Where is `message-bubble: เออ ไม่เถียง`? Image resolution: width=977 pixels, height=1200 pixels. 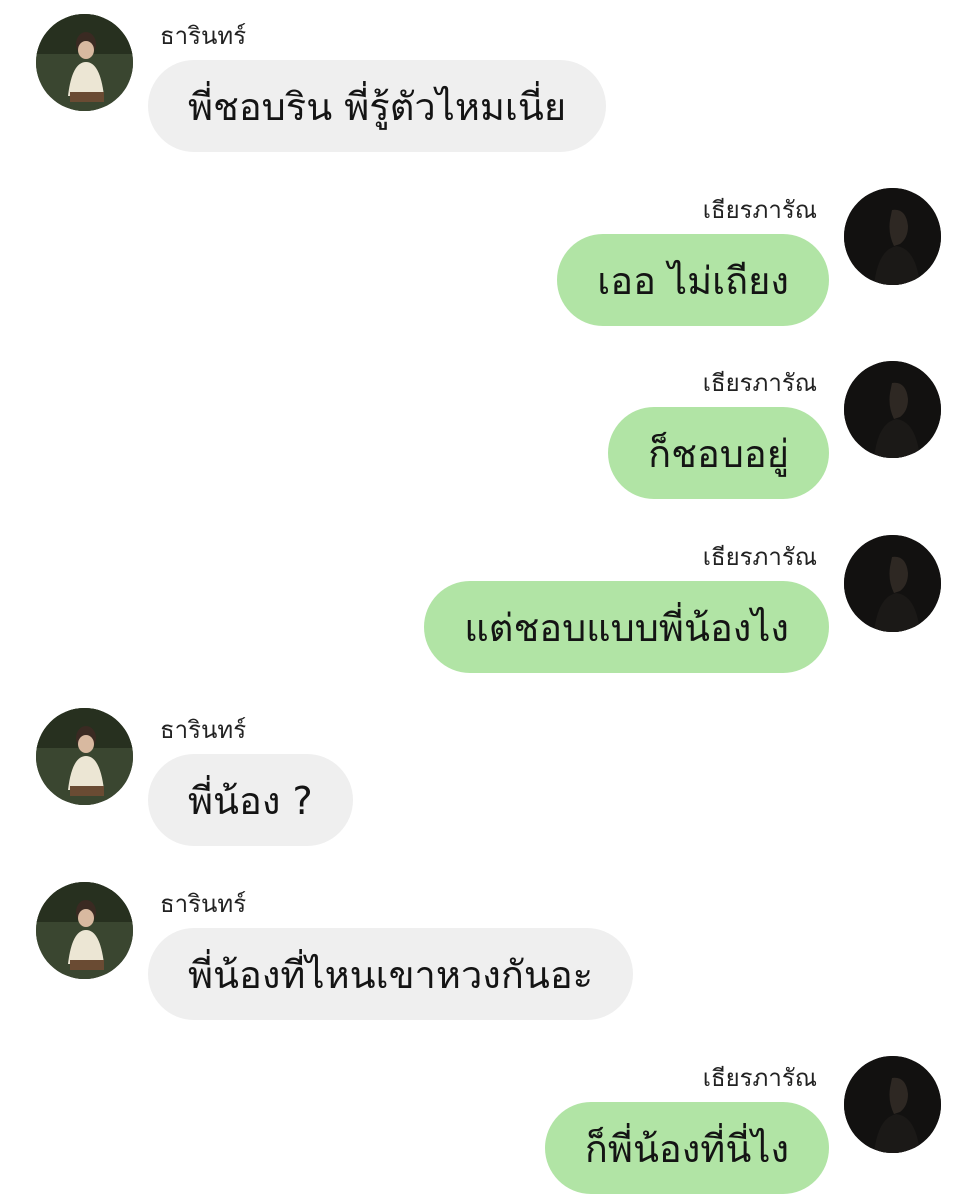 message-bubble: เออ ไม่เถียง is located at coordinates (693, 280).